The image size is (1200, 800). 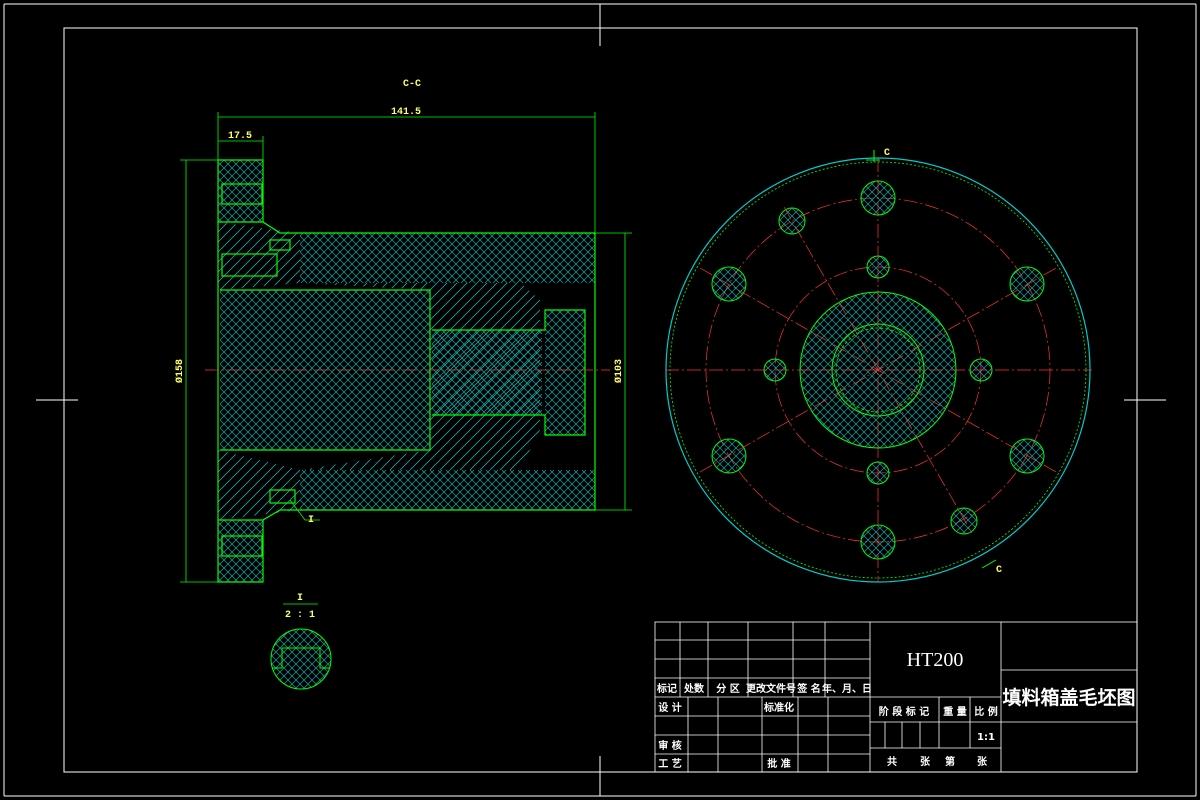 I want to click on header-count: 处数, so click(x=694, y=688).